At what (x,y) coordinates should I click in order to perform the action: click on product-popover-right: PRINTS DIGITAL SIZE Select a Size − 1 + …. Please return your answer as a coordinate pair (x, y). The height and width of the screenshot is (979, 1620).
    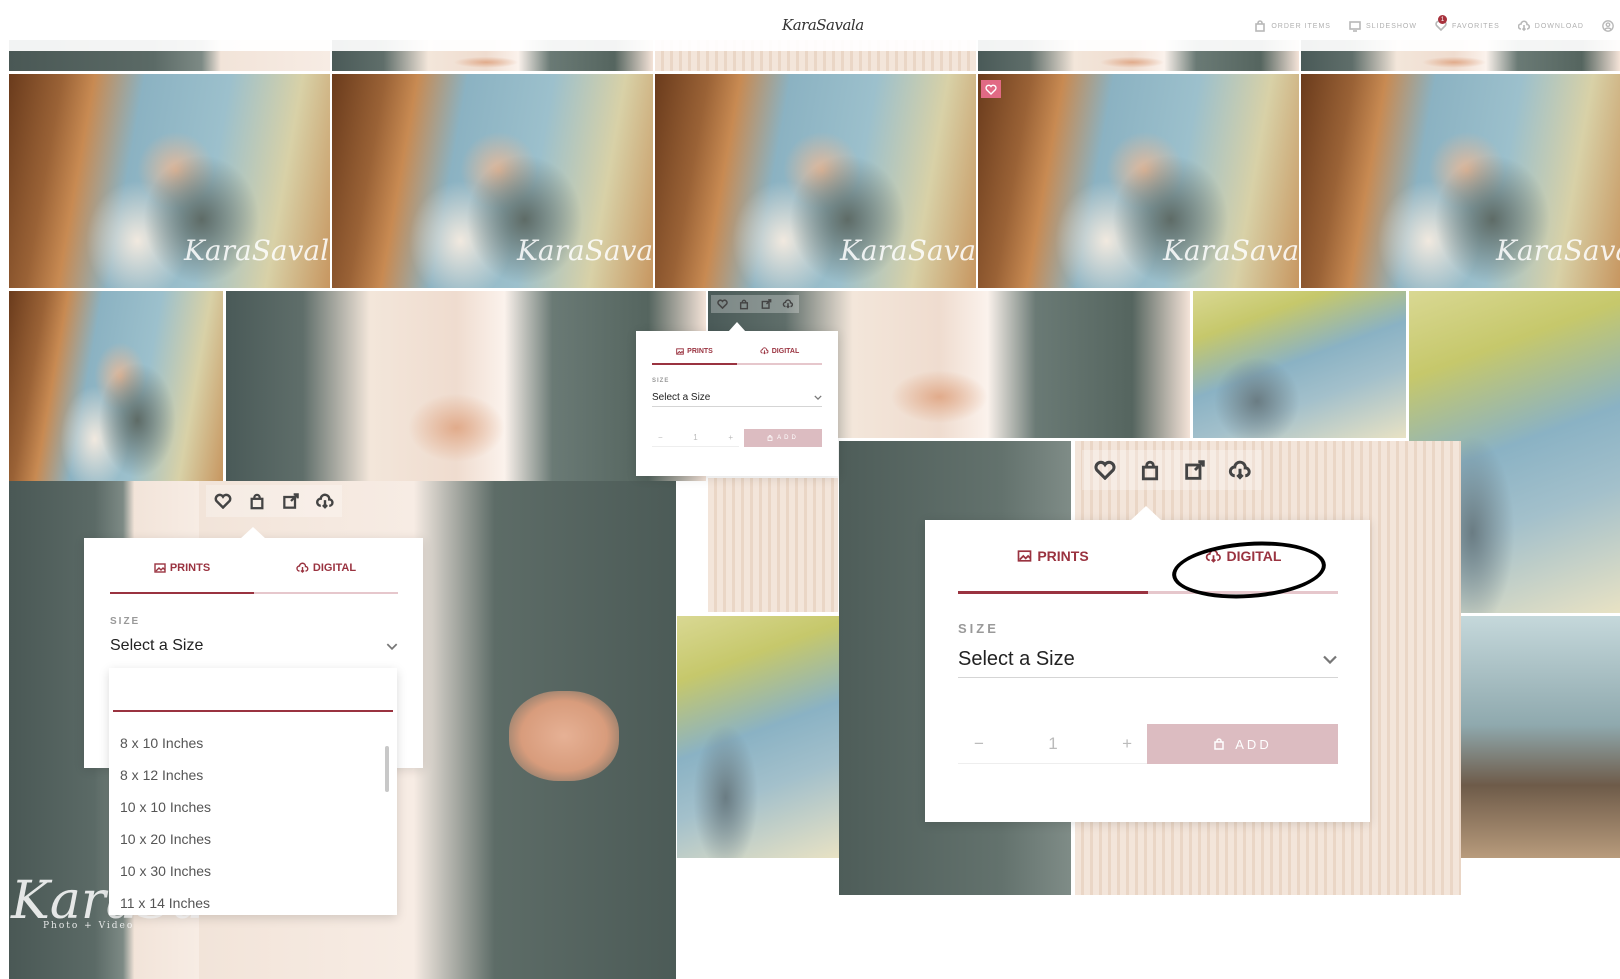
    Looking at the image, I should click on (1147, 671).